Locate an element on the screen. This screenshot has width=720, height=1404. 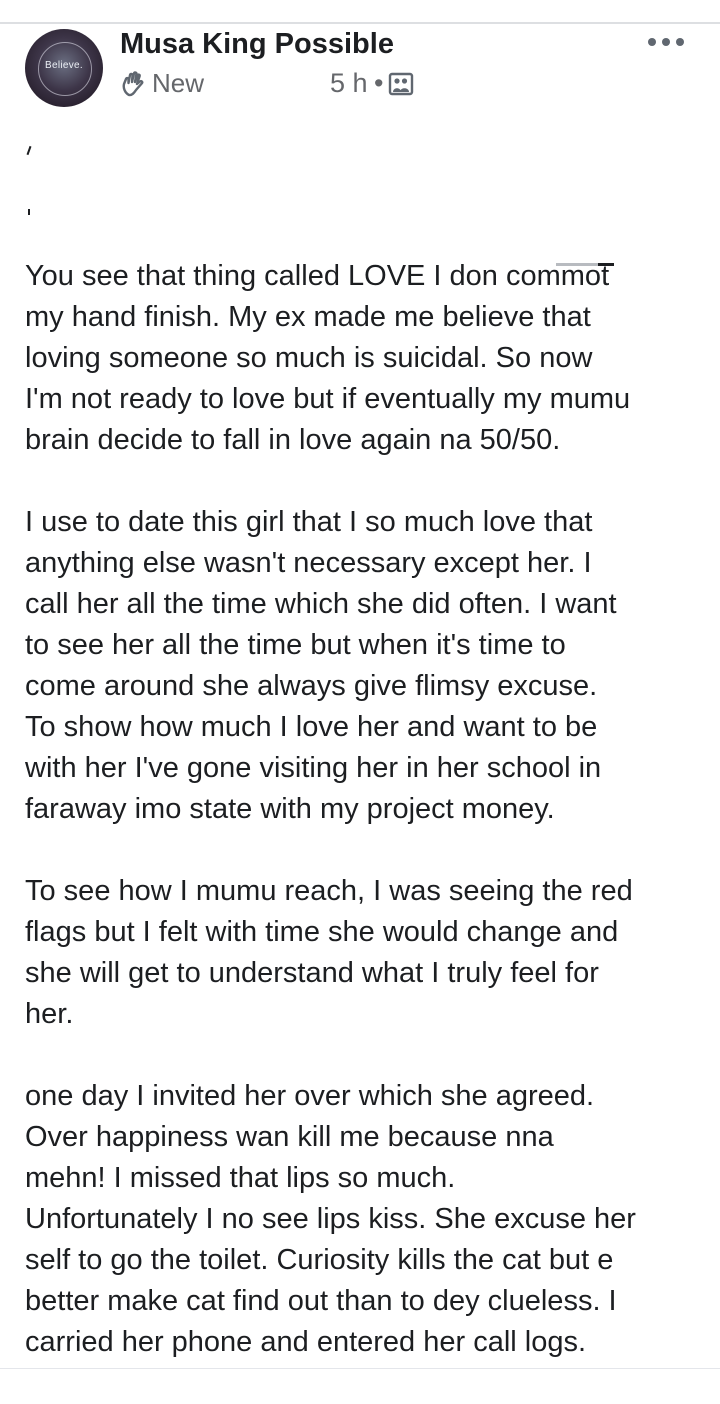
group-label: New is located at coordinates (178, 83).